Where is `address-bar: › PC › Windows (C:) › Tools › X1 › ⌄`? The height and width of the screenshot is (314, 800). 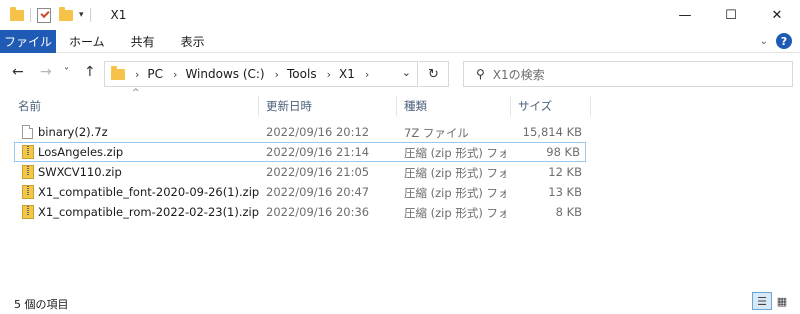
address-bar: › PC › Windows (C:) › Tools › X1 › ⌄ is located at coordinates (261, 74).